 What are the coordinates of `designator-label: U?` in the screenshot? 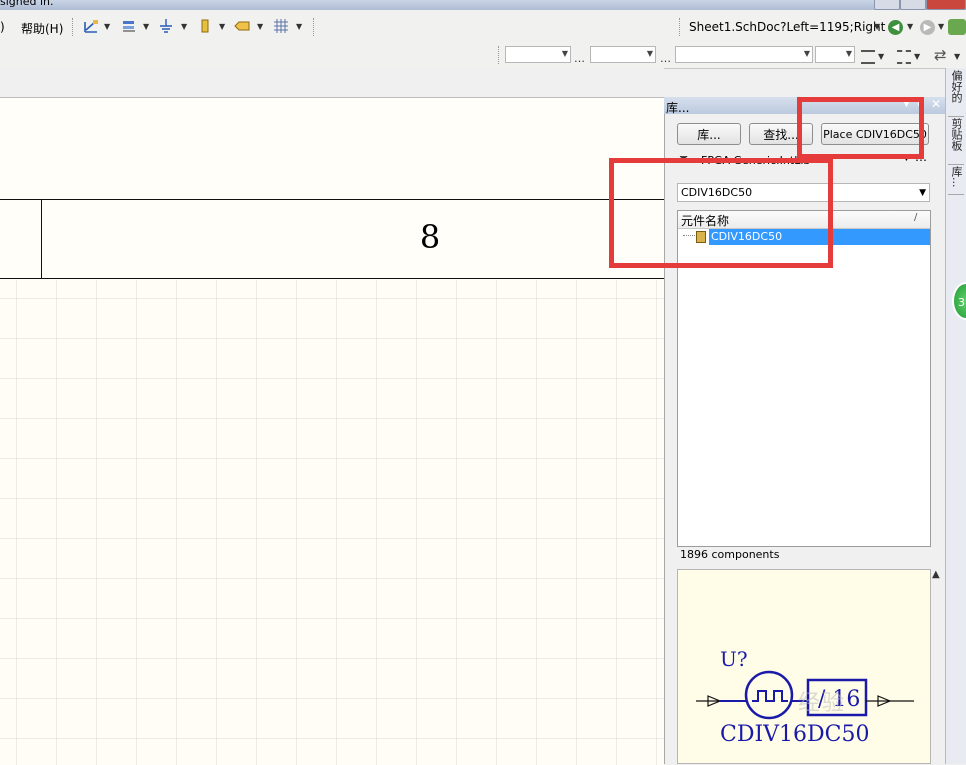 It's located at (734, 659).